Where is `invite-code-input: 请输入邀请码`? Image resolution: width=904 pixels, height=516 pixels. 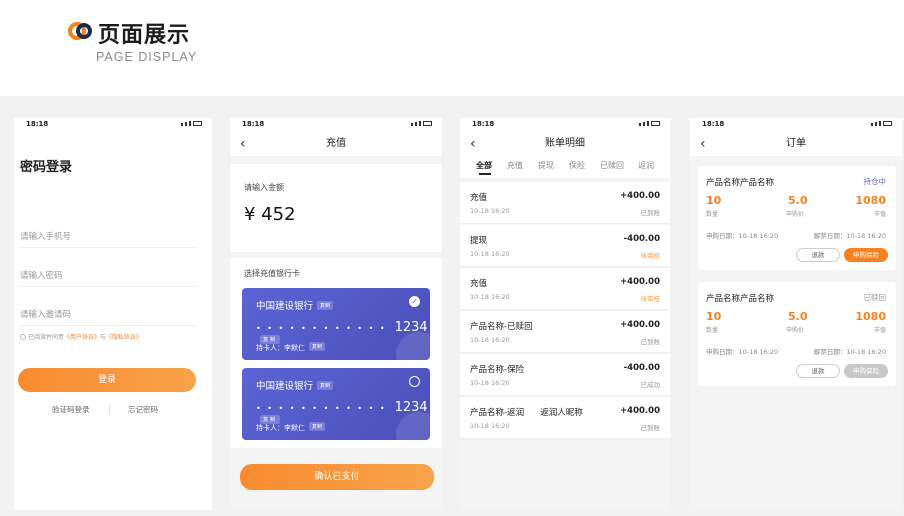 invite-code-input: 请输入邀请码 is located at coordinates (108, 317).